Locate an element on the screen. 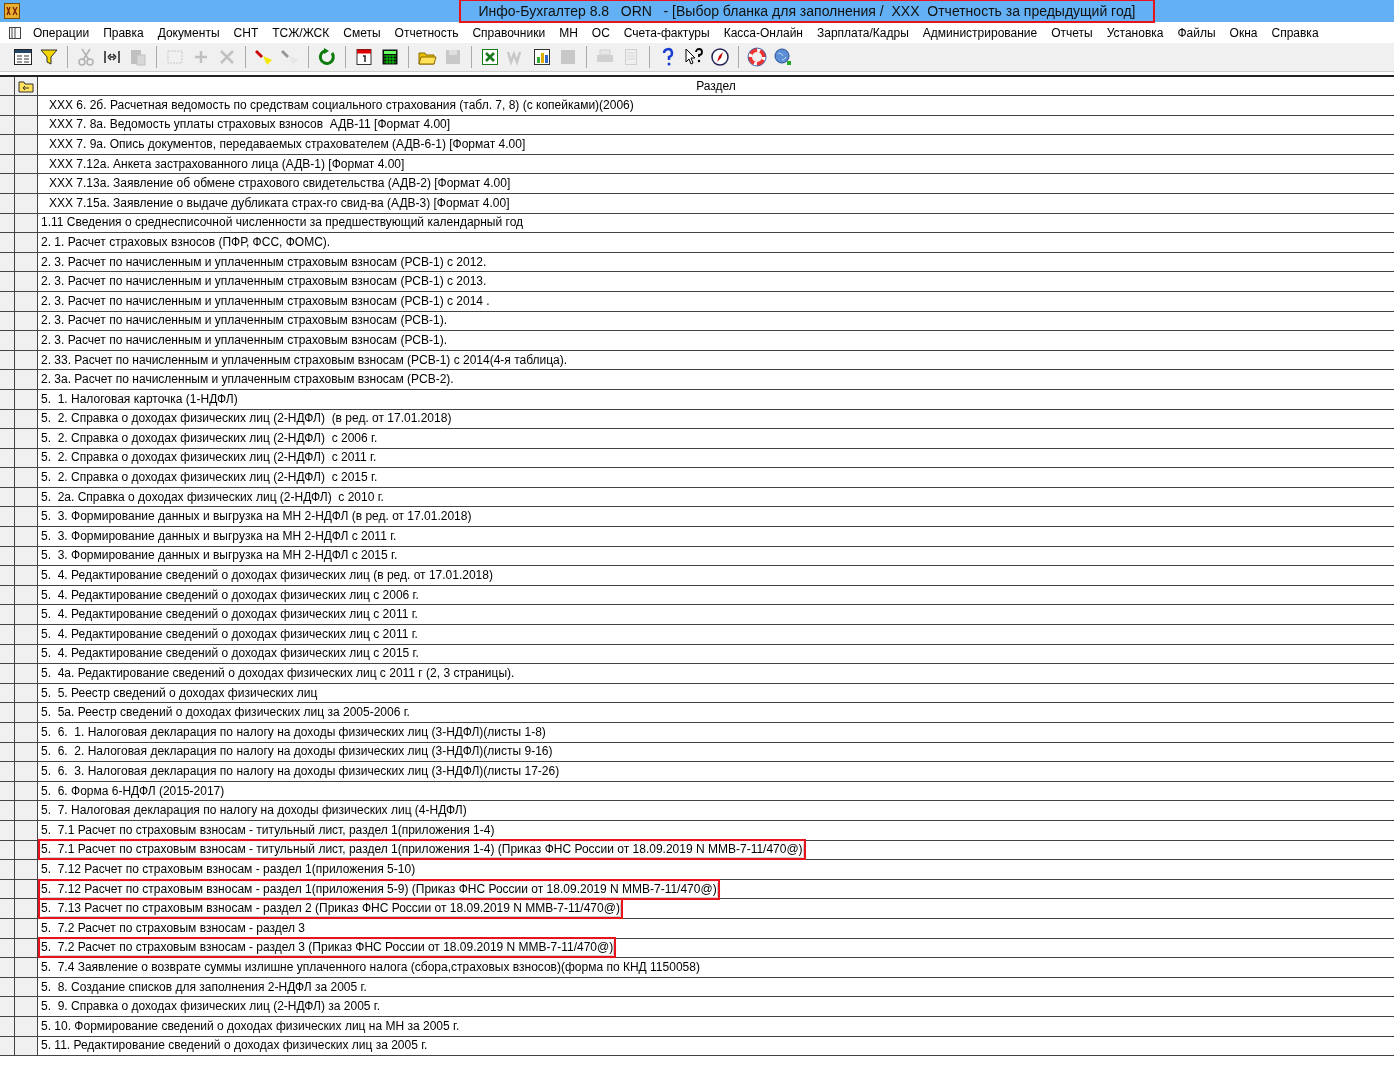 This screenshot has width=1394, height=1072. filter-icon is located at coordinates (49, 57).